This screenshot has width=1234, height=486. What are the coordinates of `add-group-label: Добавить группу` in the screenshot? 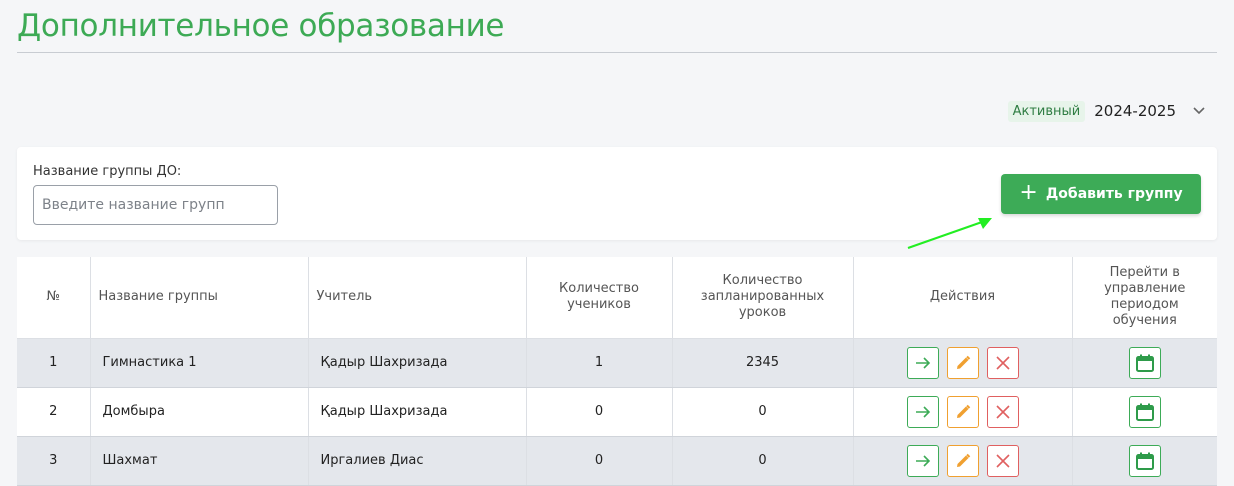 It's located at (1114, 194).